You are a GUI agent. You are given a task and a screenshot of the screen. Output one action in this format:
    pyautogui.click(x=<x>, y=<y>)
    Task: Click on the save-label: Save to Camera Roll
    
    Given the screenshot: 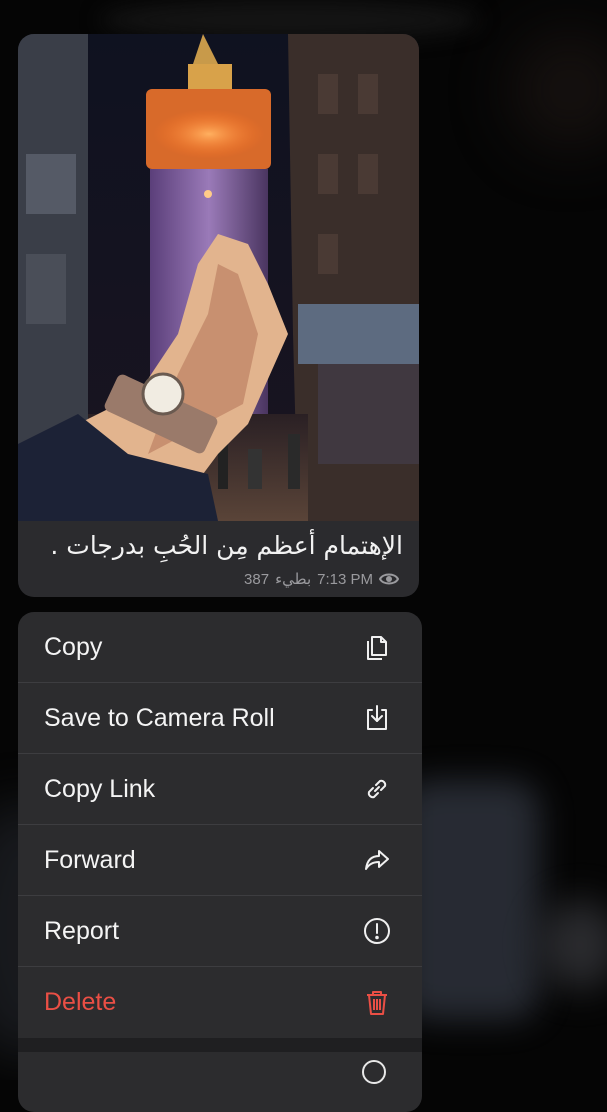 What is the action you would take?
    pyautogui.click(x=159, y=717)
    